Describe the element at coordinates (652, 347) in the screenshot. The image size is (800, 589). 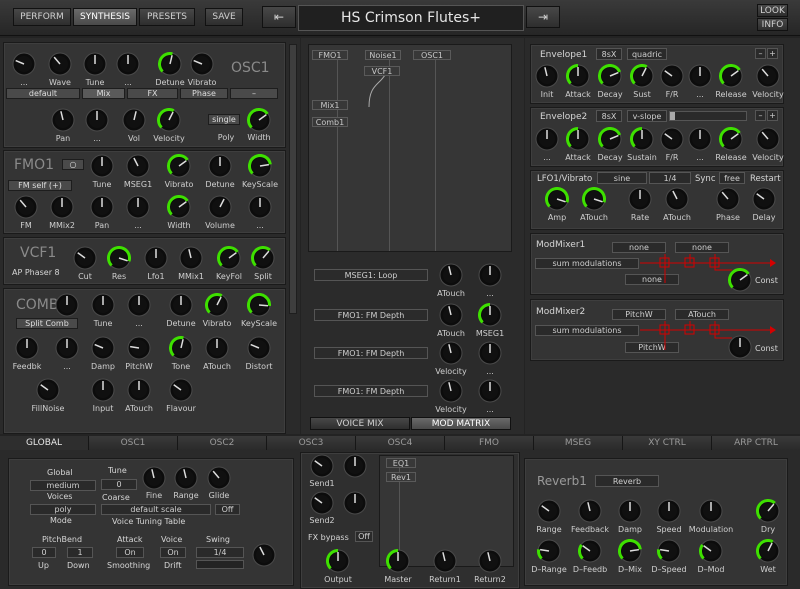
I see `modmixer2-source3: PitchW` at that location.